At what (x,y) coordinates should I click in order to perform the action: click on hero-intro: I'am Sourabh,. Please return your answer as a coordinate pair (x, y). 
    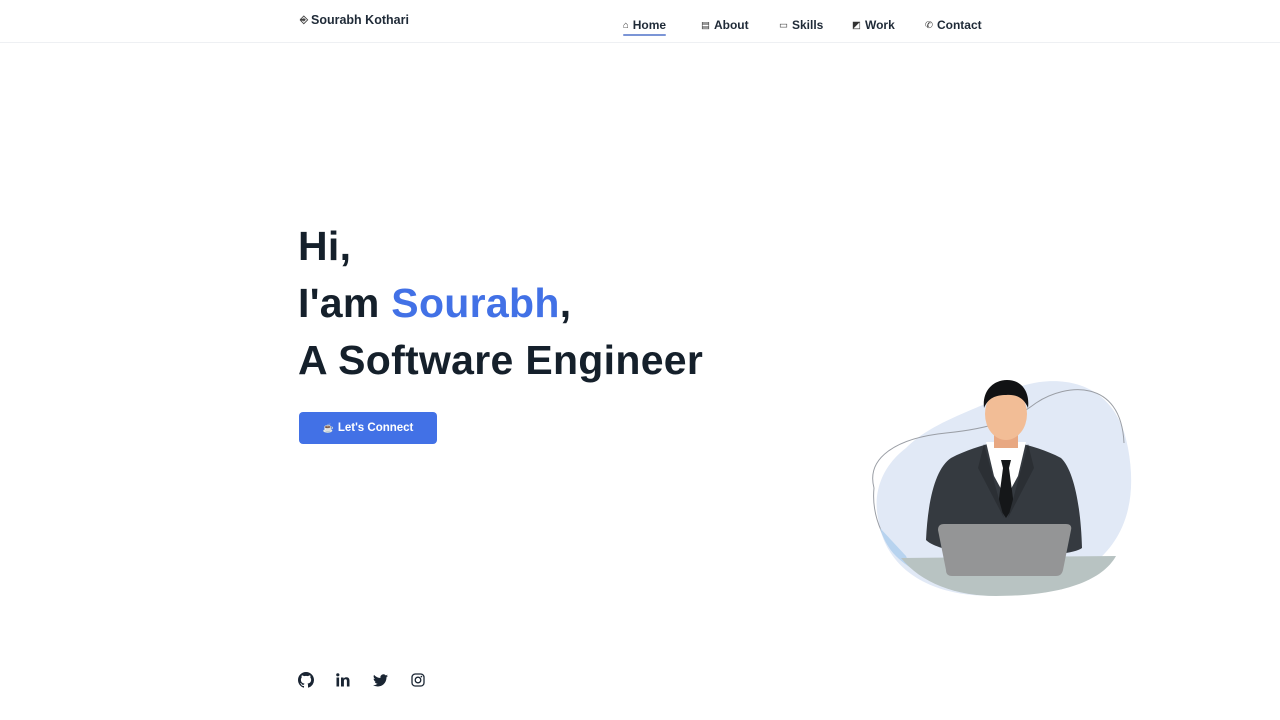
    Looking at the image, I should click on (500, 303).